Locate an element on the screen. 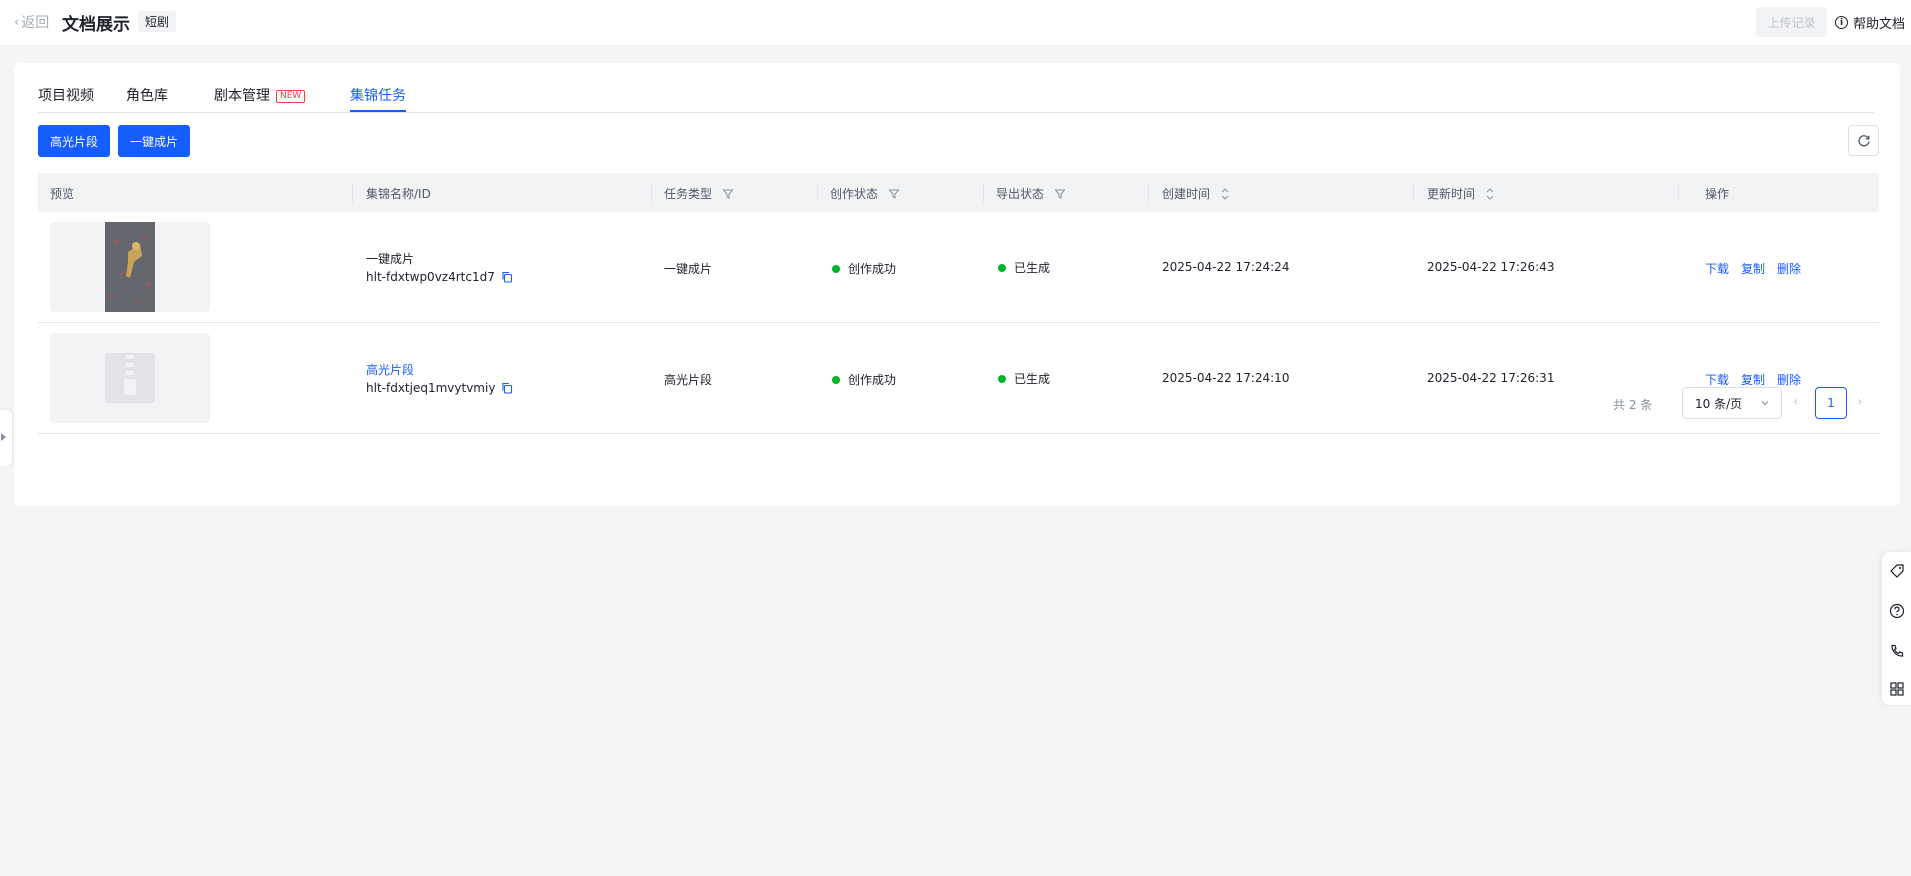 This screenshot has height=876, width=1911. apps-grid-icon is located at coordinates (1897, 689).